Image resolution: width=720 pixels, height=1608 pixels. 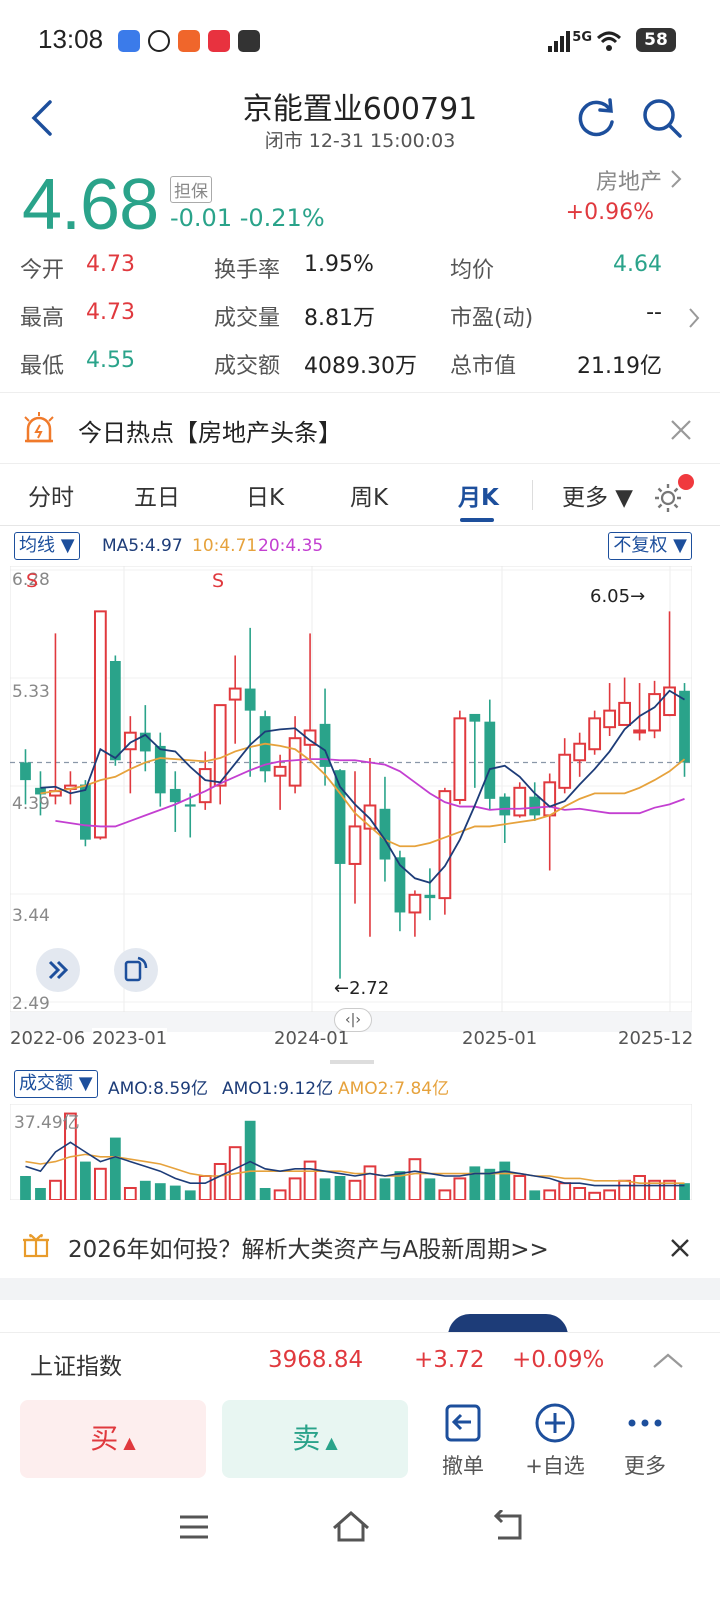 What do you see at coordinates (265, 495) in the screenshot?
I see `tab-daily-k: 日K` at bounding box center [265, 495].